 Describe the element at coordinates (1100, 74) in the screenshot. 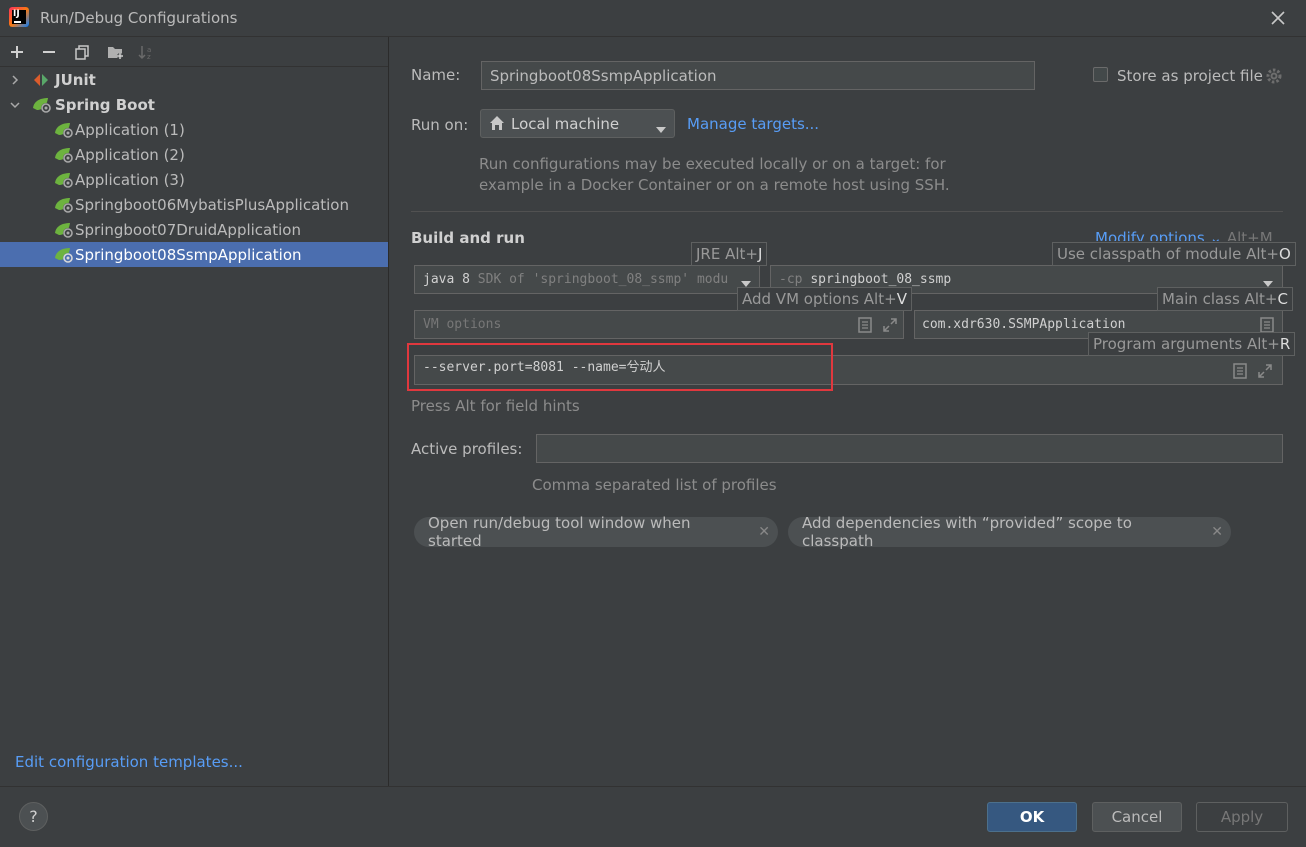

I see `store-as-project-file-checkbox` at that location.